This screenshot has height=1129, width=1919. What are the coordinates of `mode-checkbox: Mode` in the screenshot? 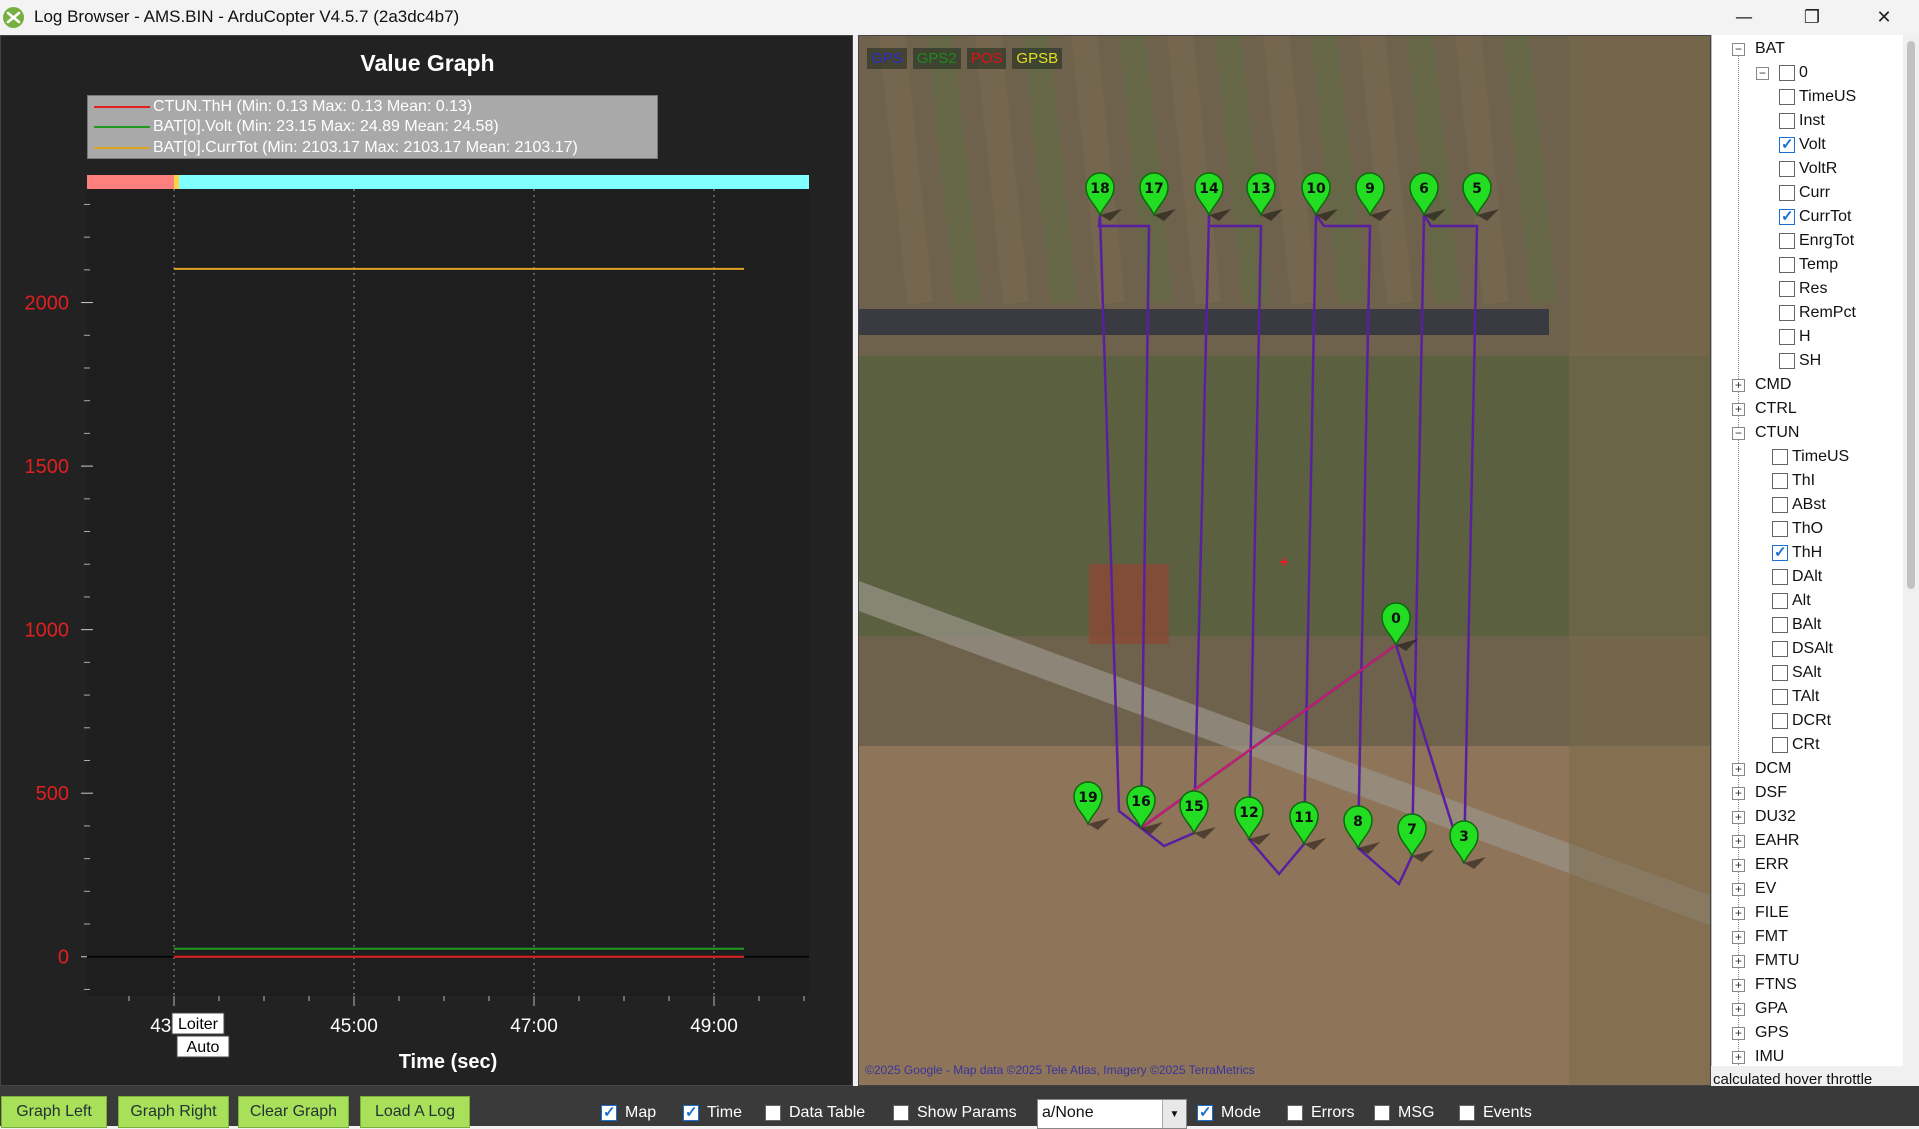 It's located at (1229, 1112).